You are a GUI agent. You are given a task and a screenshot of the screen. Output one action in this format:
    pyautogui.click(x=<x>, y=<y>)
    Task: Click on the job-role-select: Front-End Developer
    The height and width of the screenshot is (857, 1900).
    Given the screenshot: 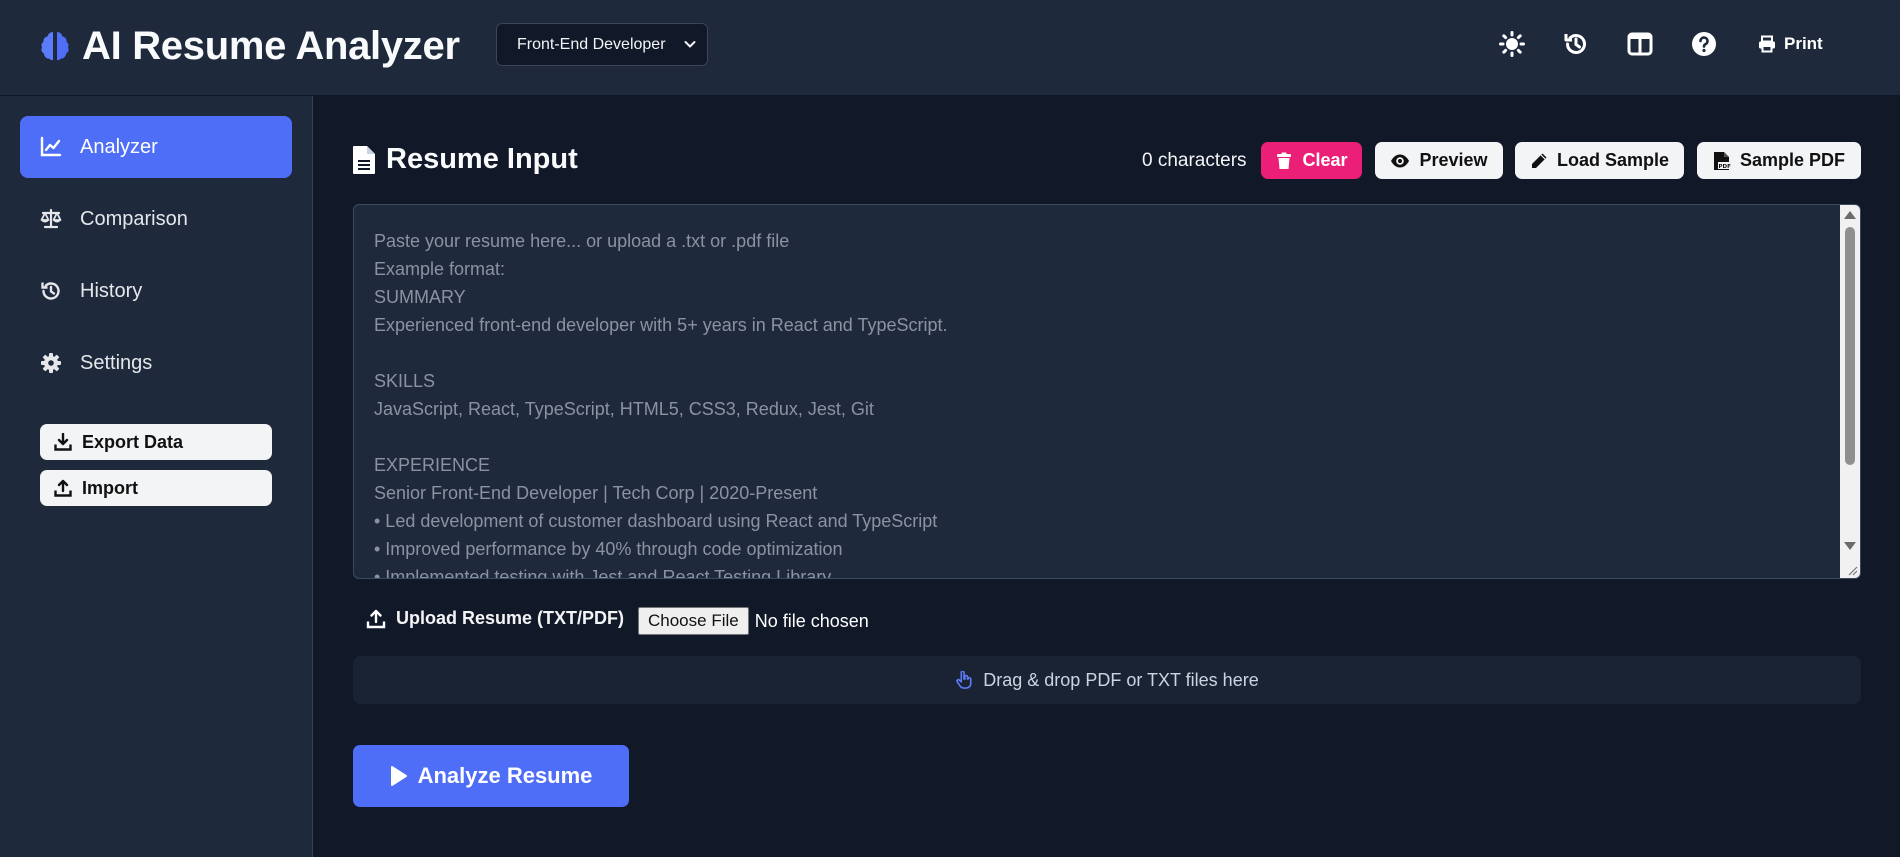 What is the action you would take?
    pyautogui.click(x=602, y=44)
    